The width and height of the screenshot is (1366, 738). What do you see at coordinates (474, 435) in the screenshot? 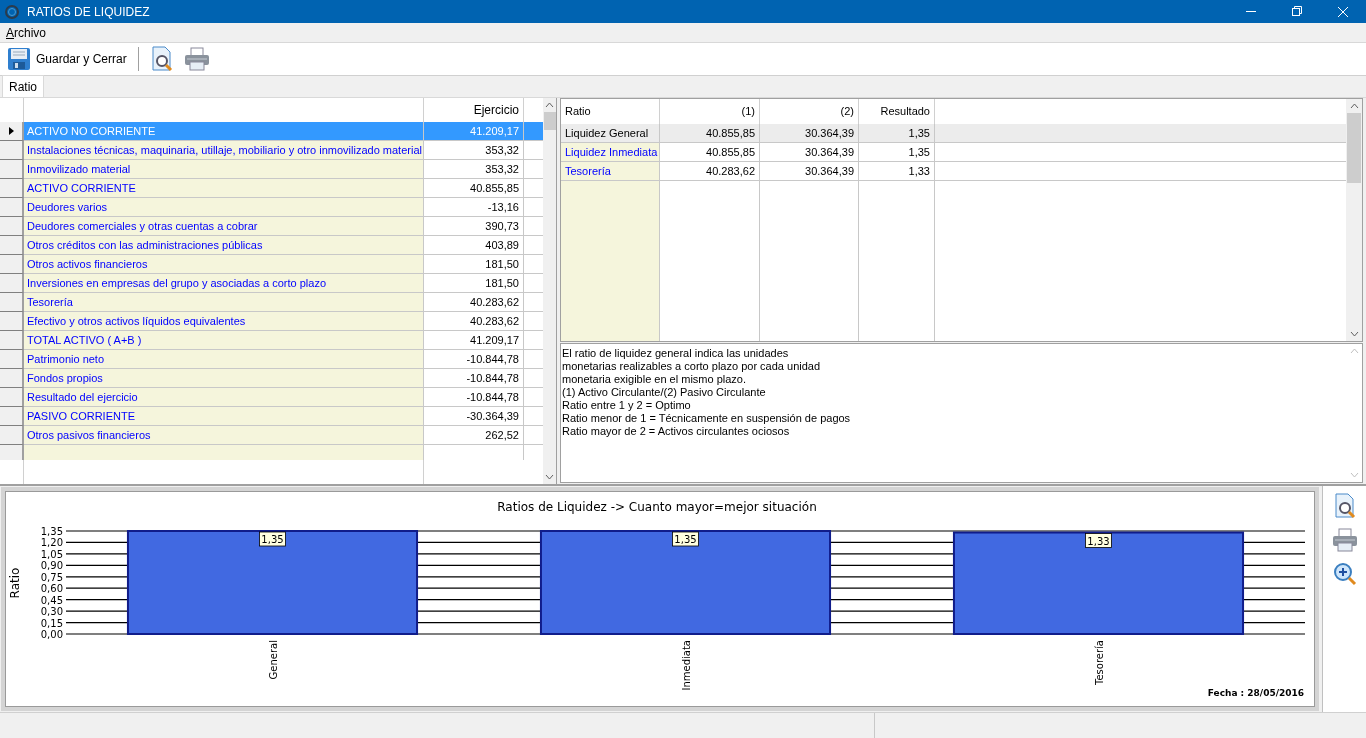
I see `table-cell: 262,52` at bounding box center [474, 435].